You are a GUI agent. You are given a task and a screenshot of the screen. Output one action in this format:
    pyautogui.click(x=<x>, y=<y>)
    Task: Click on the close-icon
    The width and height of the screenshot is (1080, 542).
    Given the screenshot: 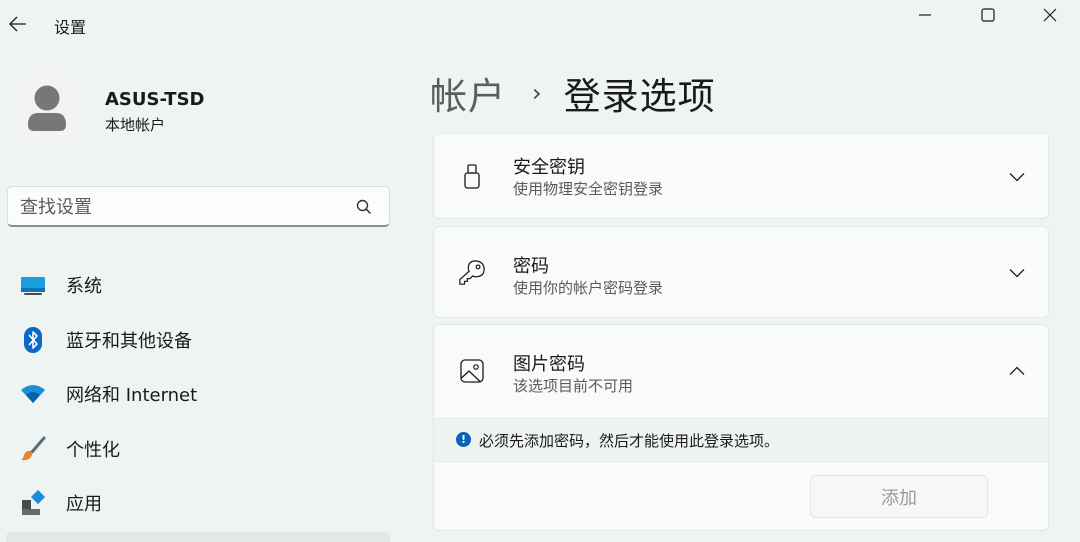 What is the action you would take?
    pyautogui.click(x=1050, y=15)
    